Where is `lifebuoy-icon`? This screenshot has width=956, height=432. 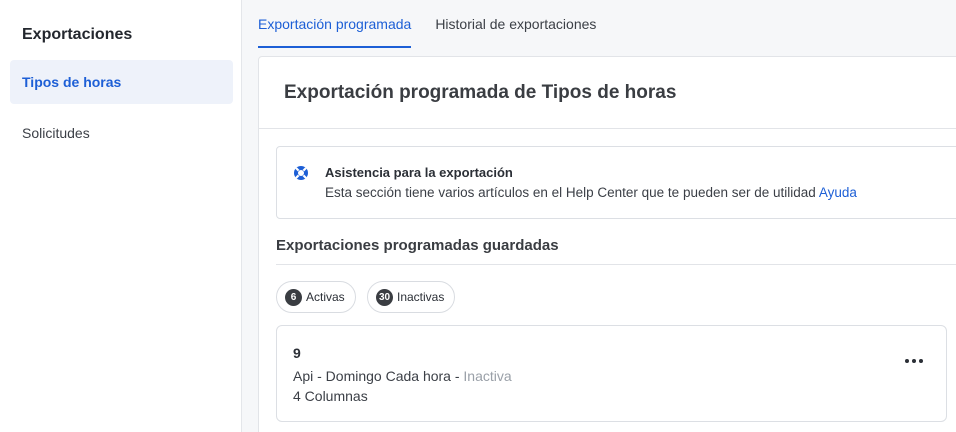
lifebuoy-icon is located at coordinates (301, 173).